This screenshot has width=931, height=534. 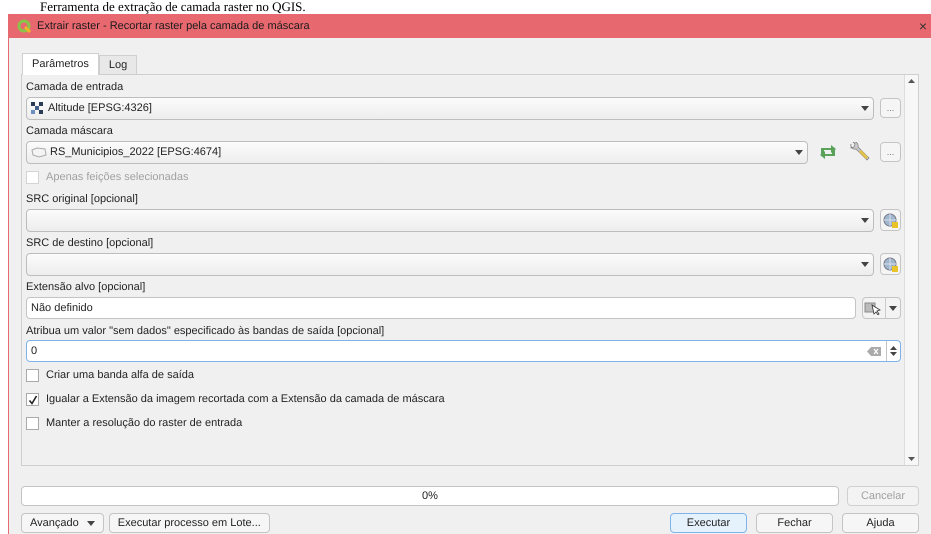 What do you see at coordinates (923, 26) in the screenshot?
I see `close-button: ×` at bounding box center [923, 26].